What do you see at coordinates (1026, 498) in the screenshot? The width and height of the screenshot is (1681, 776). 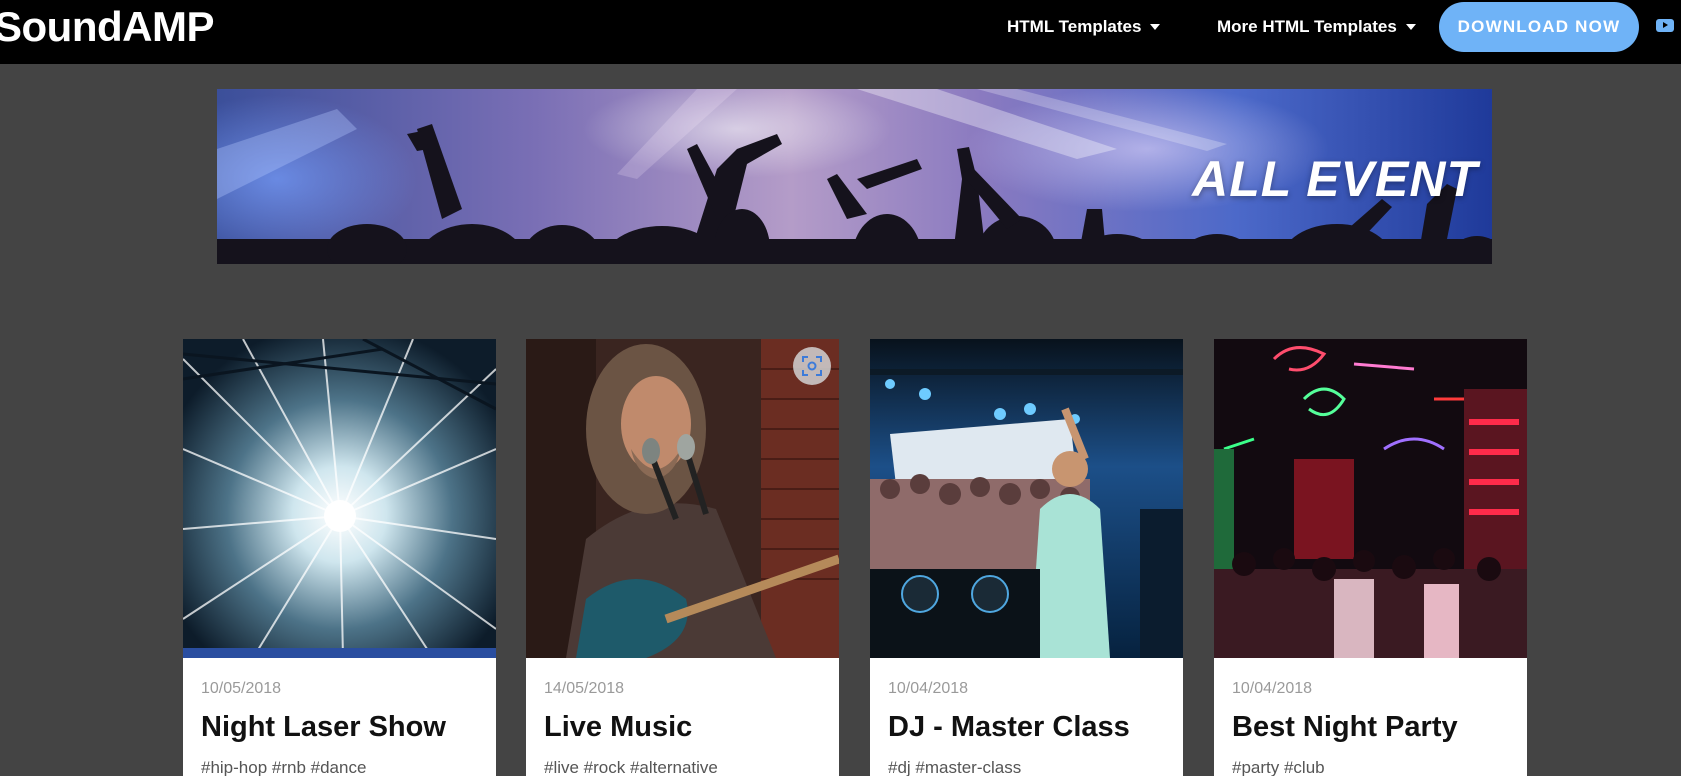 I see `event-image-dj` at bounding box center [1026, 498].